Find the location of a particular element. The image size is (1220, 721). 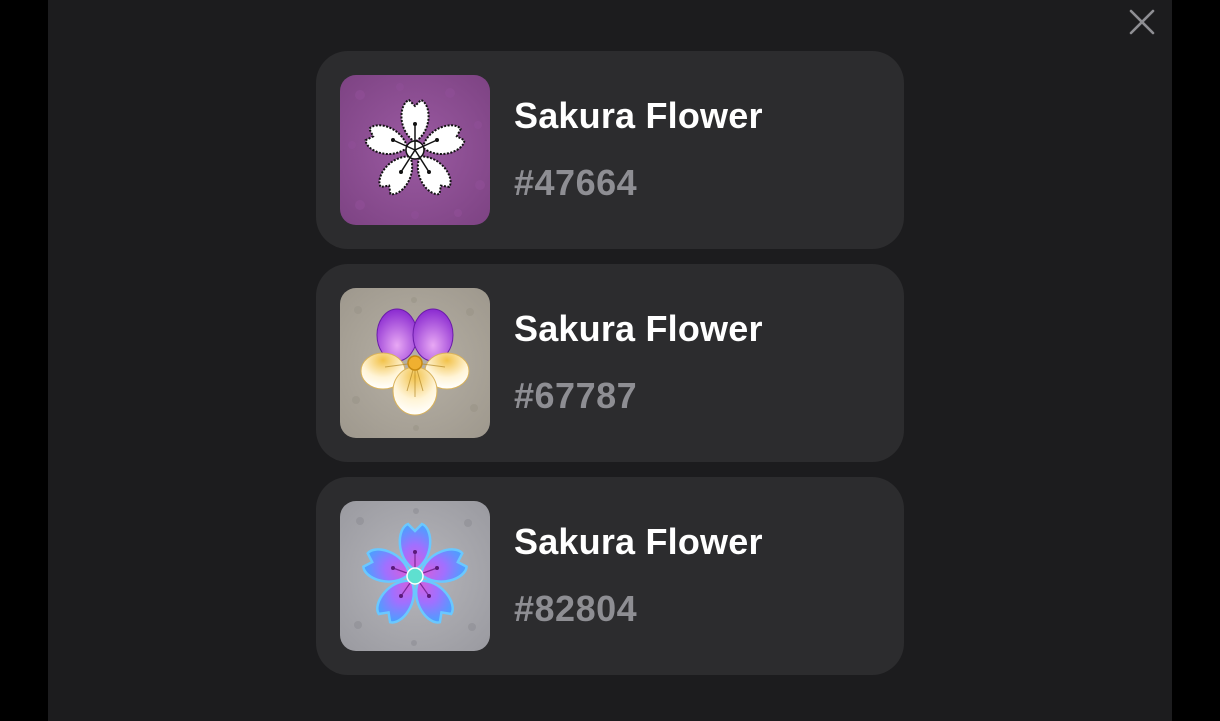

close-button is located at coordinates (1142, 22).